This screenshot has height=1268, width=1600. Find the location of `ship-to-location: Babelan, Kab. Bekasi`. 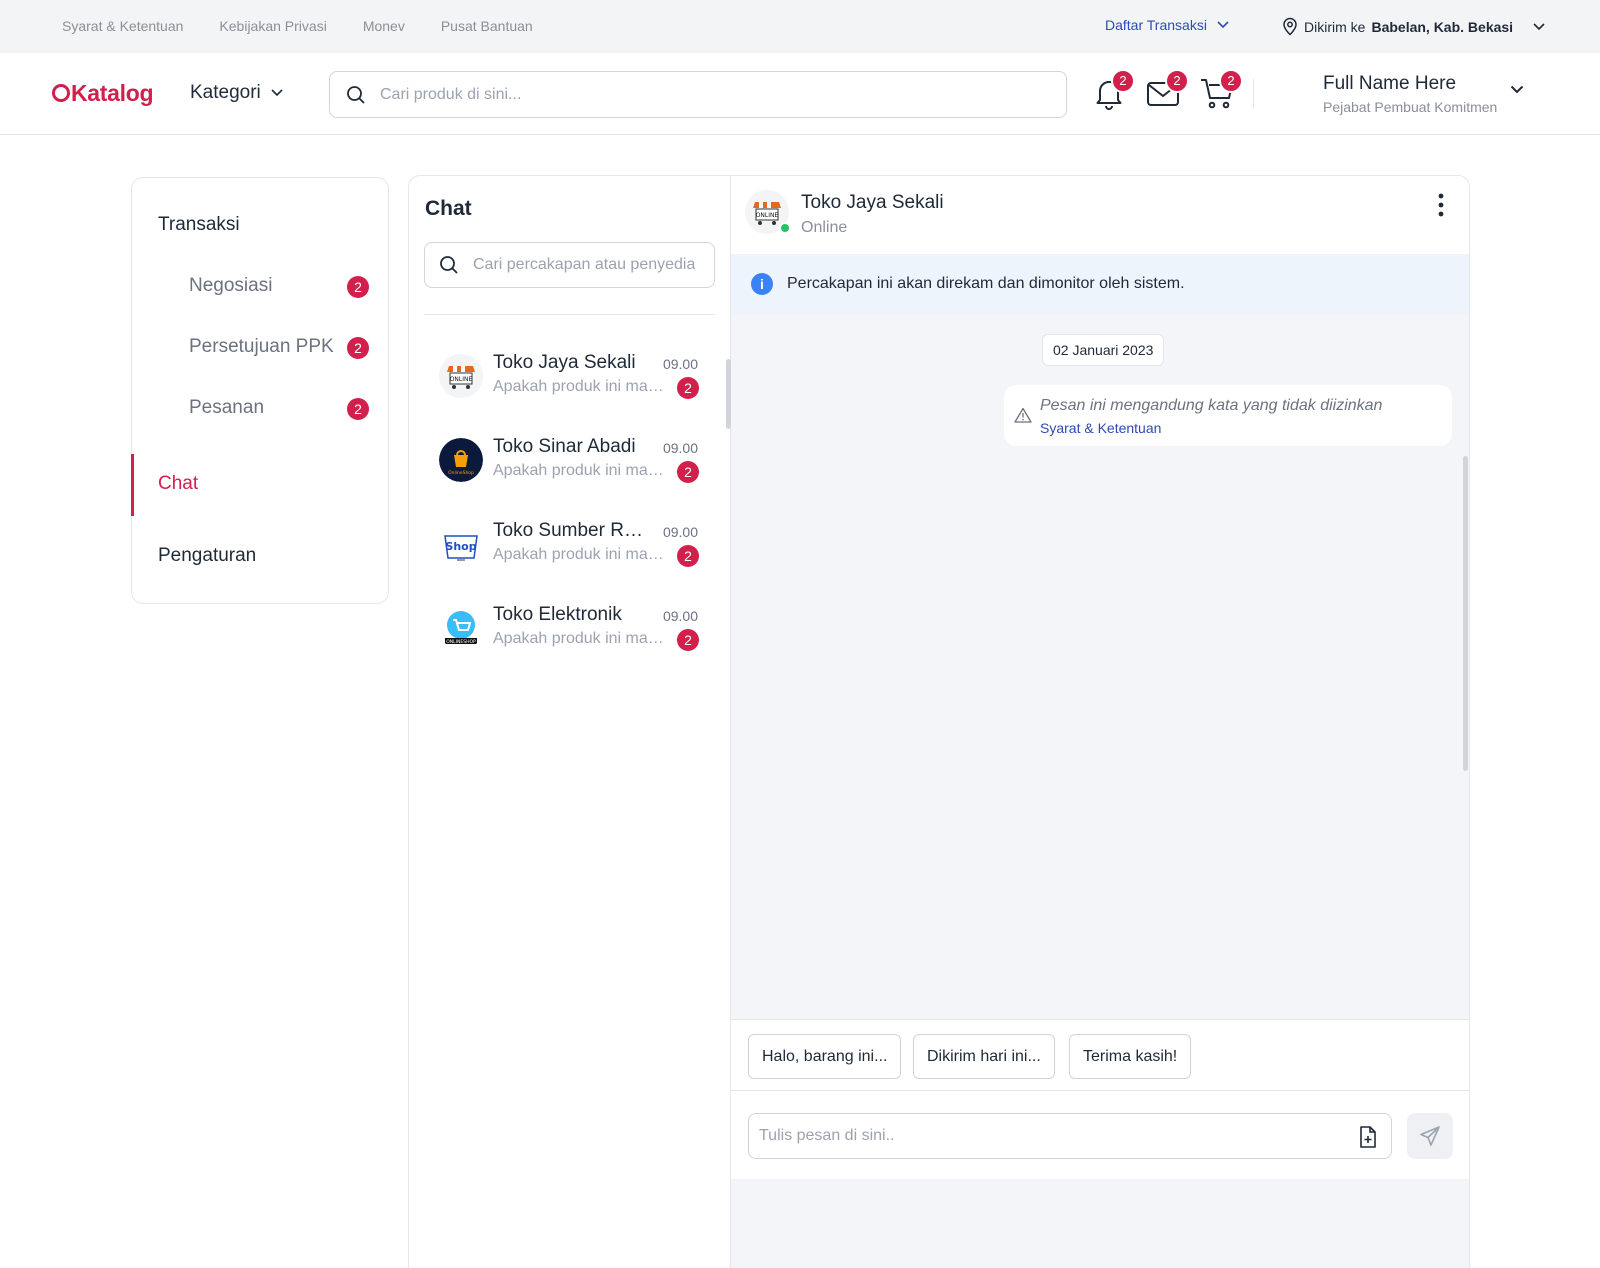

ship-to-location: Babelan, Kab. Bekasi is located at coordinates (1442, 26).